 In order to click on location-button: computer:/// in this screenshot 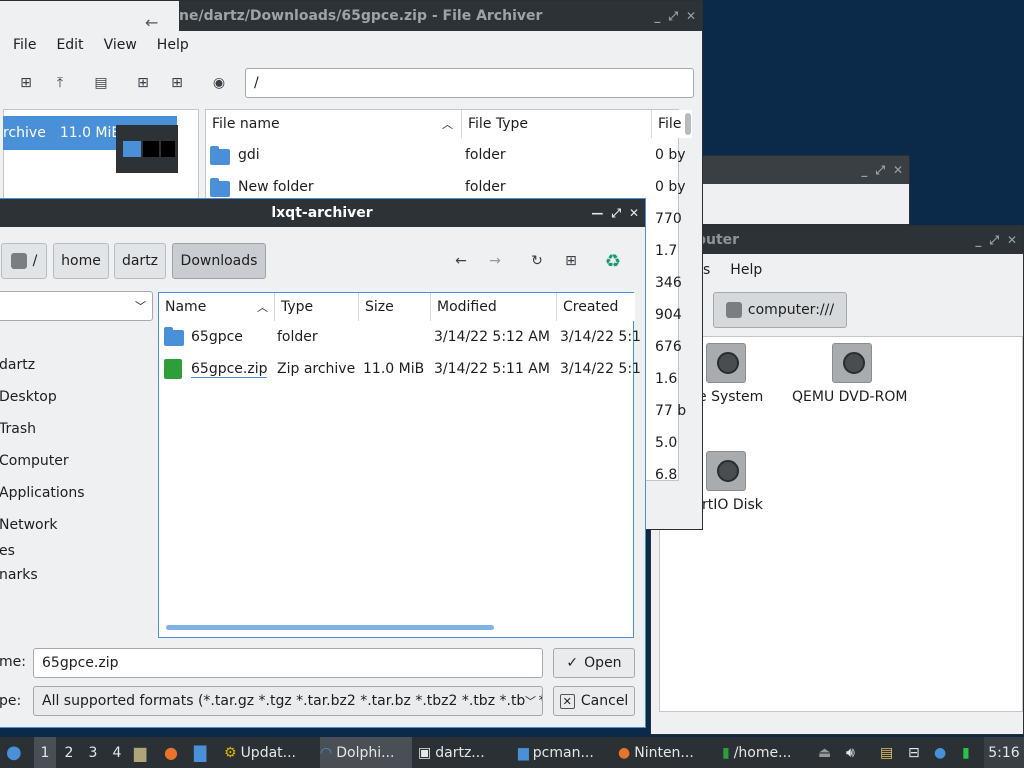, I will do `click(780, 310)`.